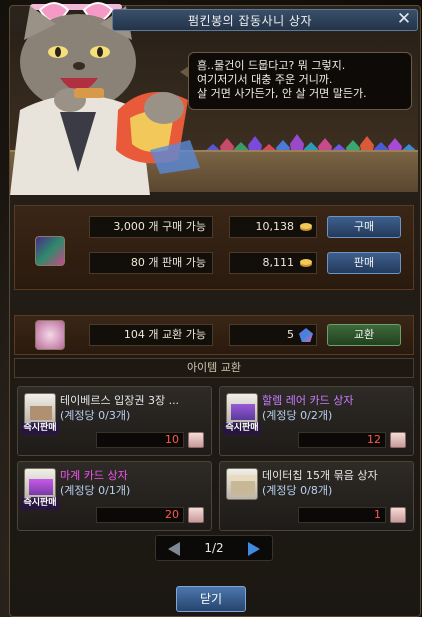 This screenshot has height=617, width=422. I want to click on buy-button: 구매, so click(364, 227).